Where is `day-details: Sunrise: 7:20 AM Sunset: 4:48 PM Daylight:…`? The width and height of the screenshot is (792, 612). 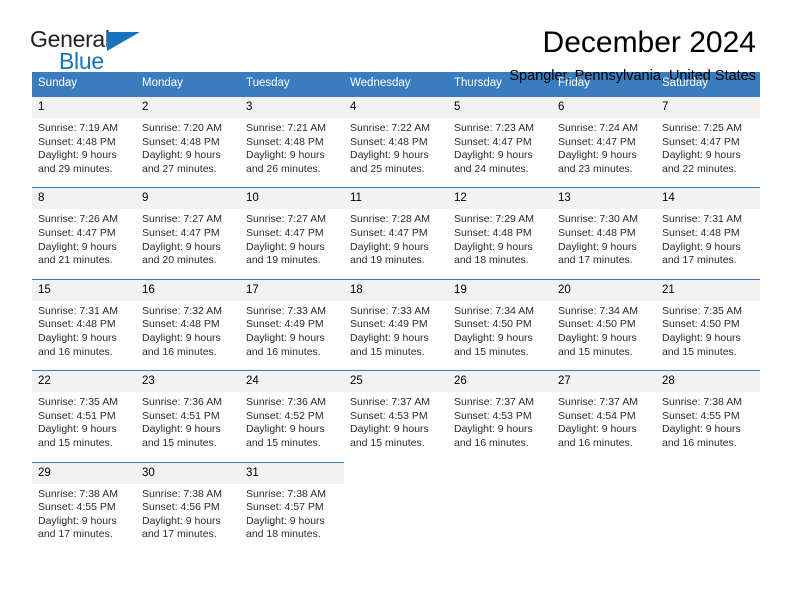
day-details: Sunrise: 7:20 AM Sunset: 4:48 PM Daylight:… is located at coordinates (188, 147).